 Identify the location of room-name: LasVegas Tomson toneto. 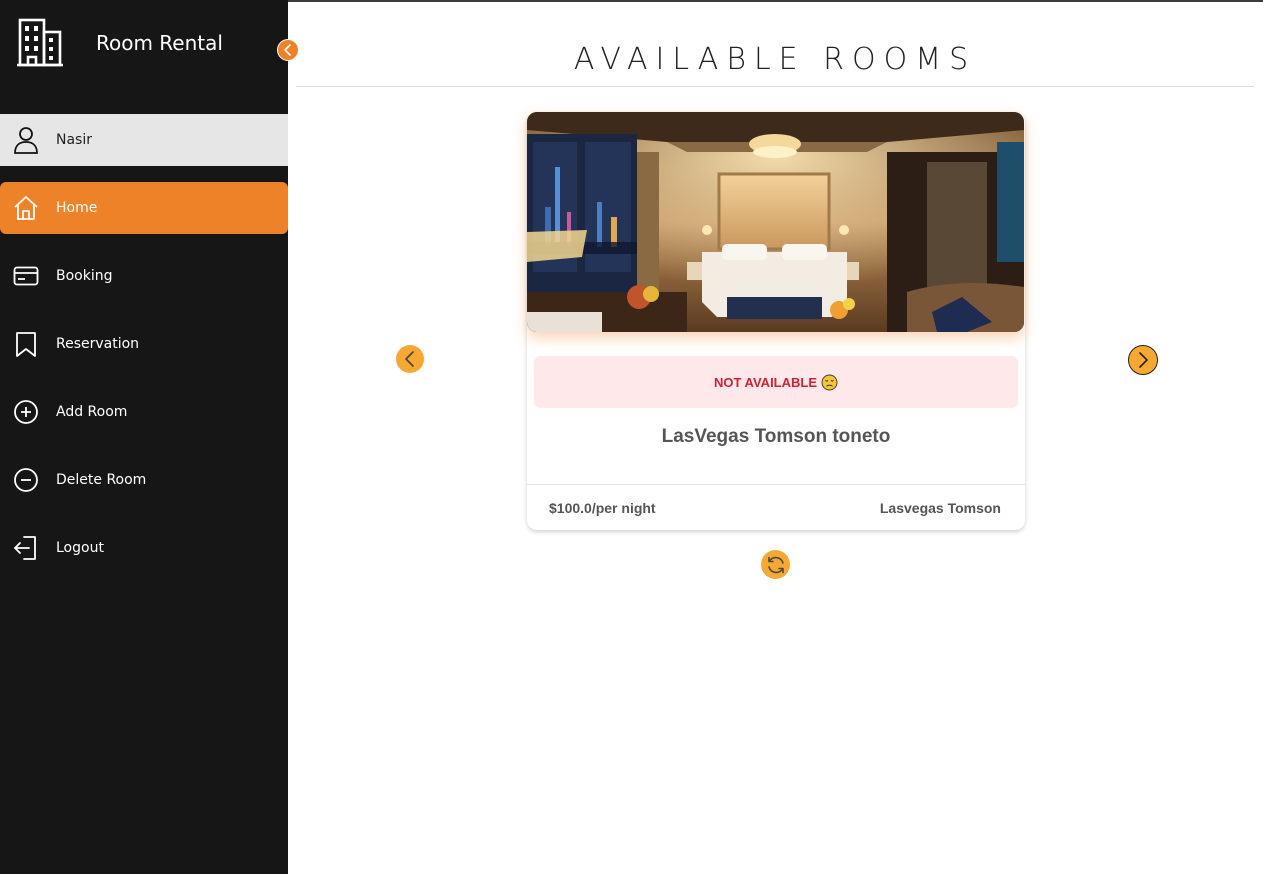
(776, 436).